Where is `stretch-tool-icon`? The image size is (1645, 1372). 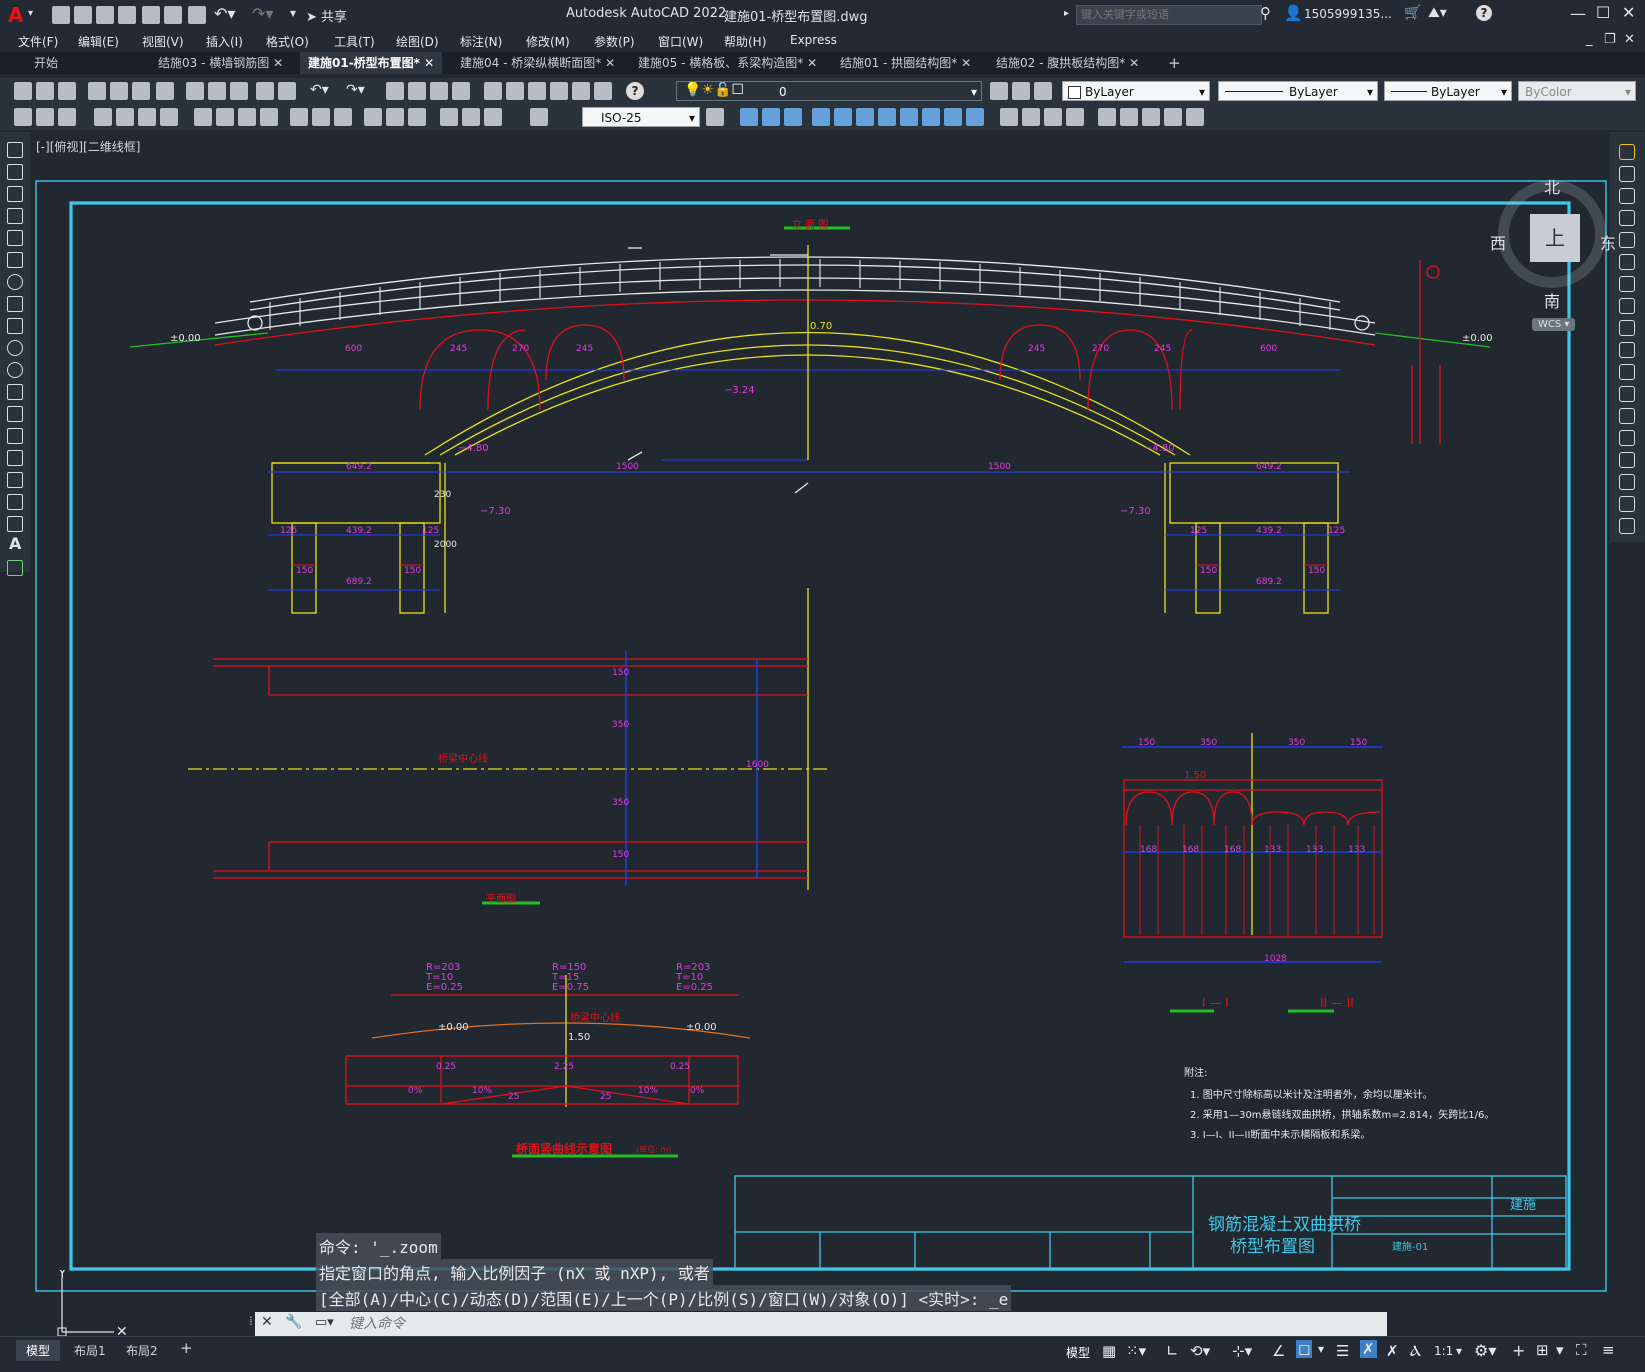
stretch-tool-icon is located at coordinates (1627, 328).